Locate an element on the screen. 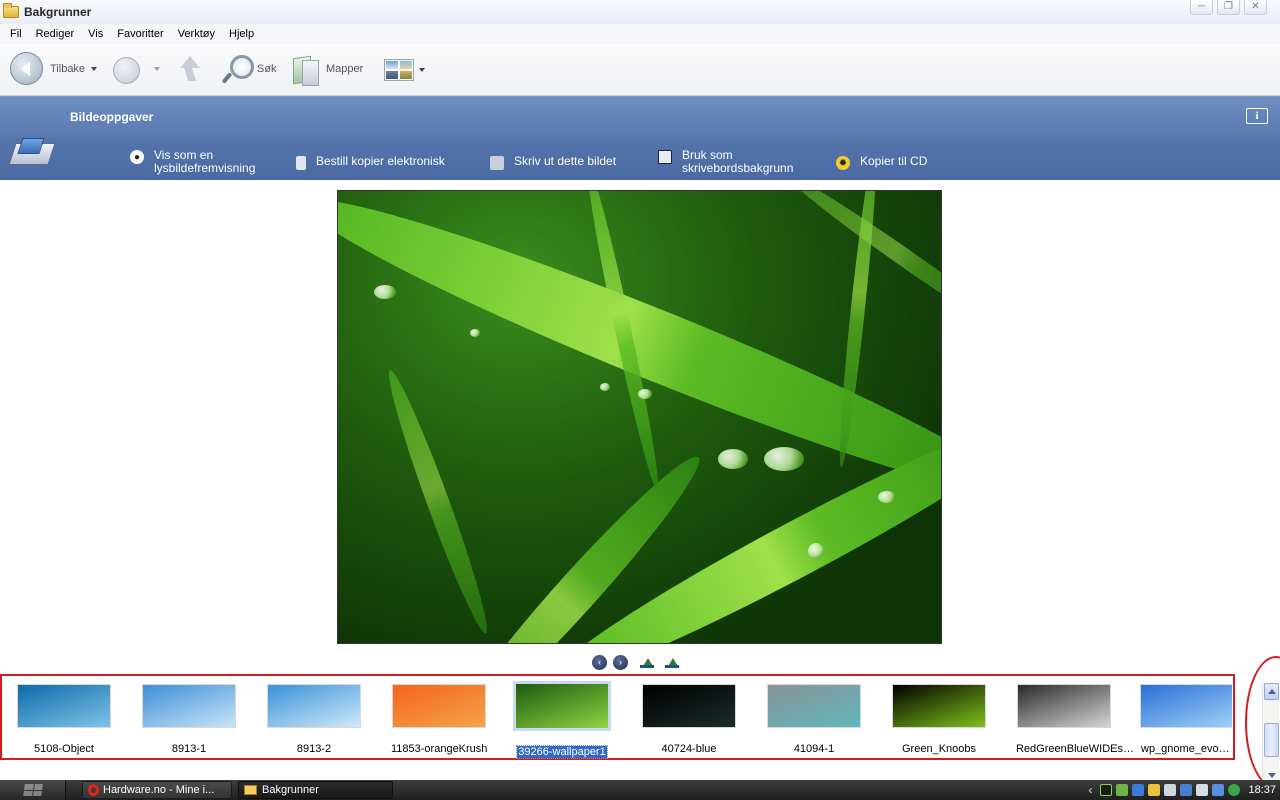 The width and height of the screenshot is (1280, 800). next-image-button: › is located at coordinates (620, 662).